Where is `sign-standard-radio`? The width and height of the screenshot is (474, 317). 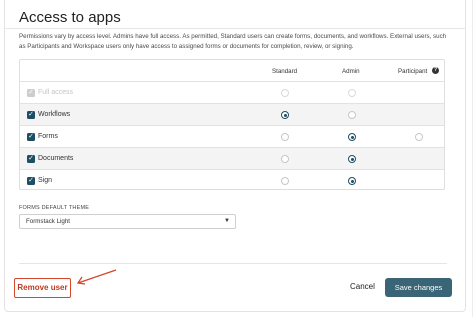 sign-standard-radio is located at coordinates (285, 181).